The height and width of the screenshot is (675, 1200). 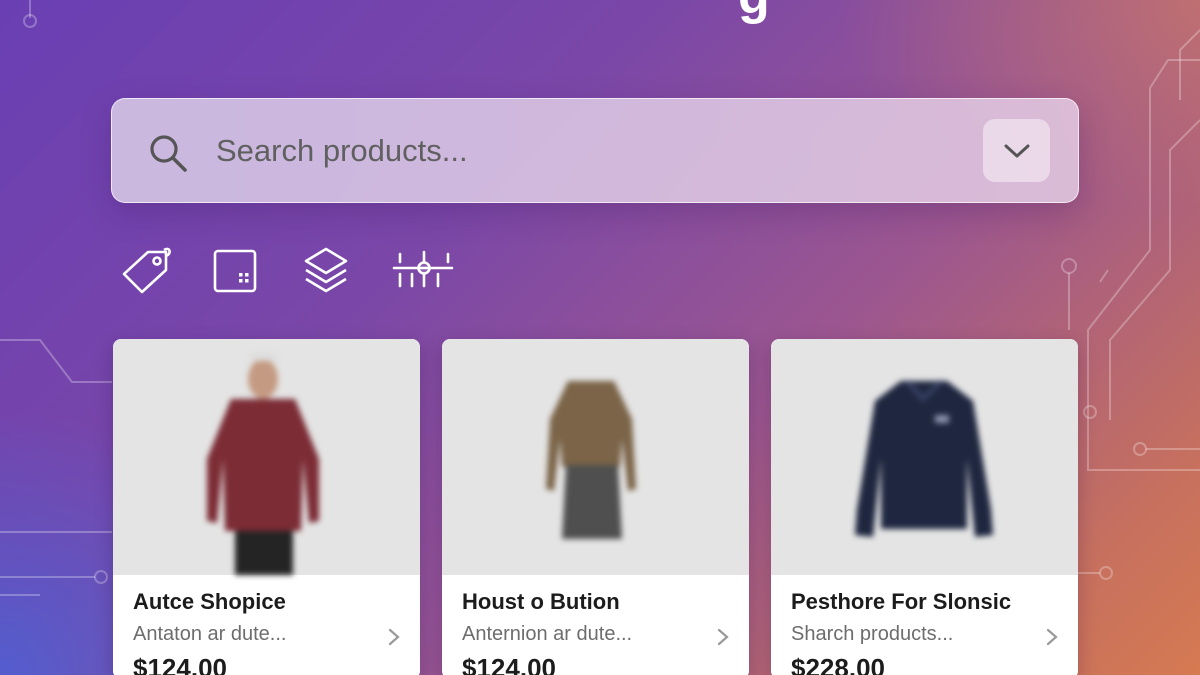 What do you see at coordinates (168, 153) in the screenshot?
I see `search-icon` at bounding box center [168, 153].